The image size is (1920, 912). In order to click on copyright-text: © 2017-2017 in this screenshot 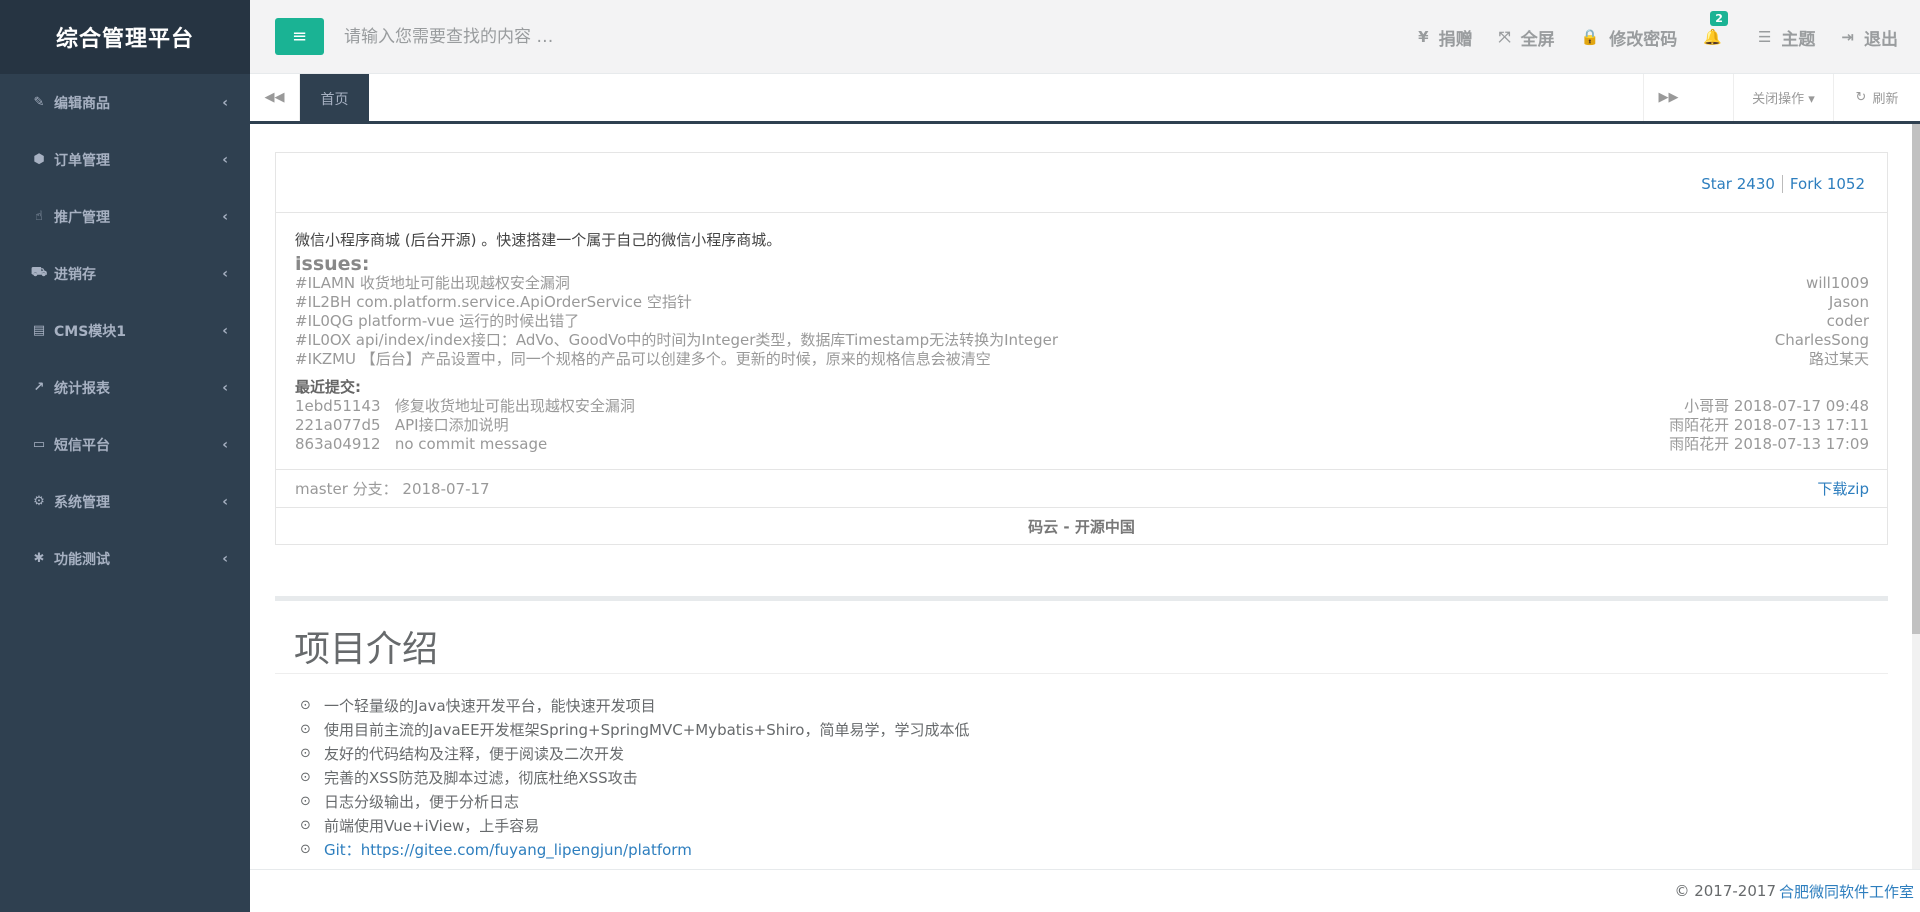, I will do `click(1725, 891)`.